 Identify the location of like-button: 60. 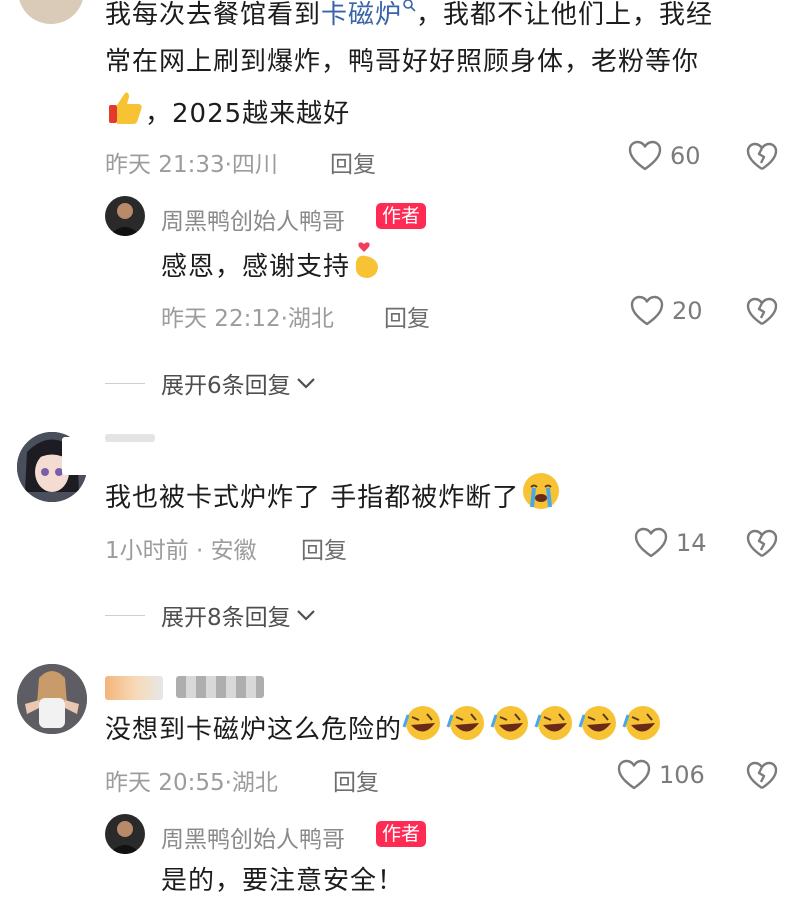
(664, 156).